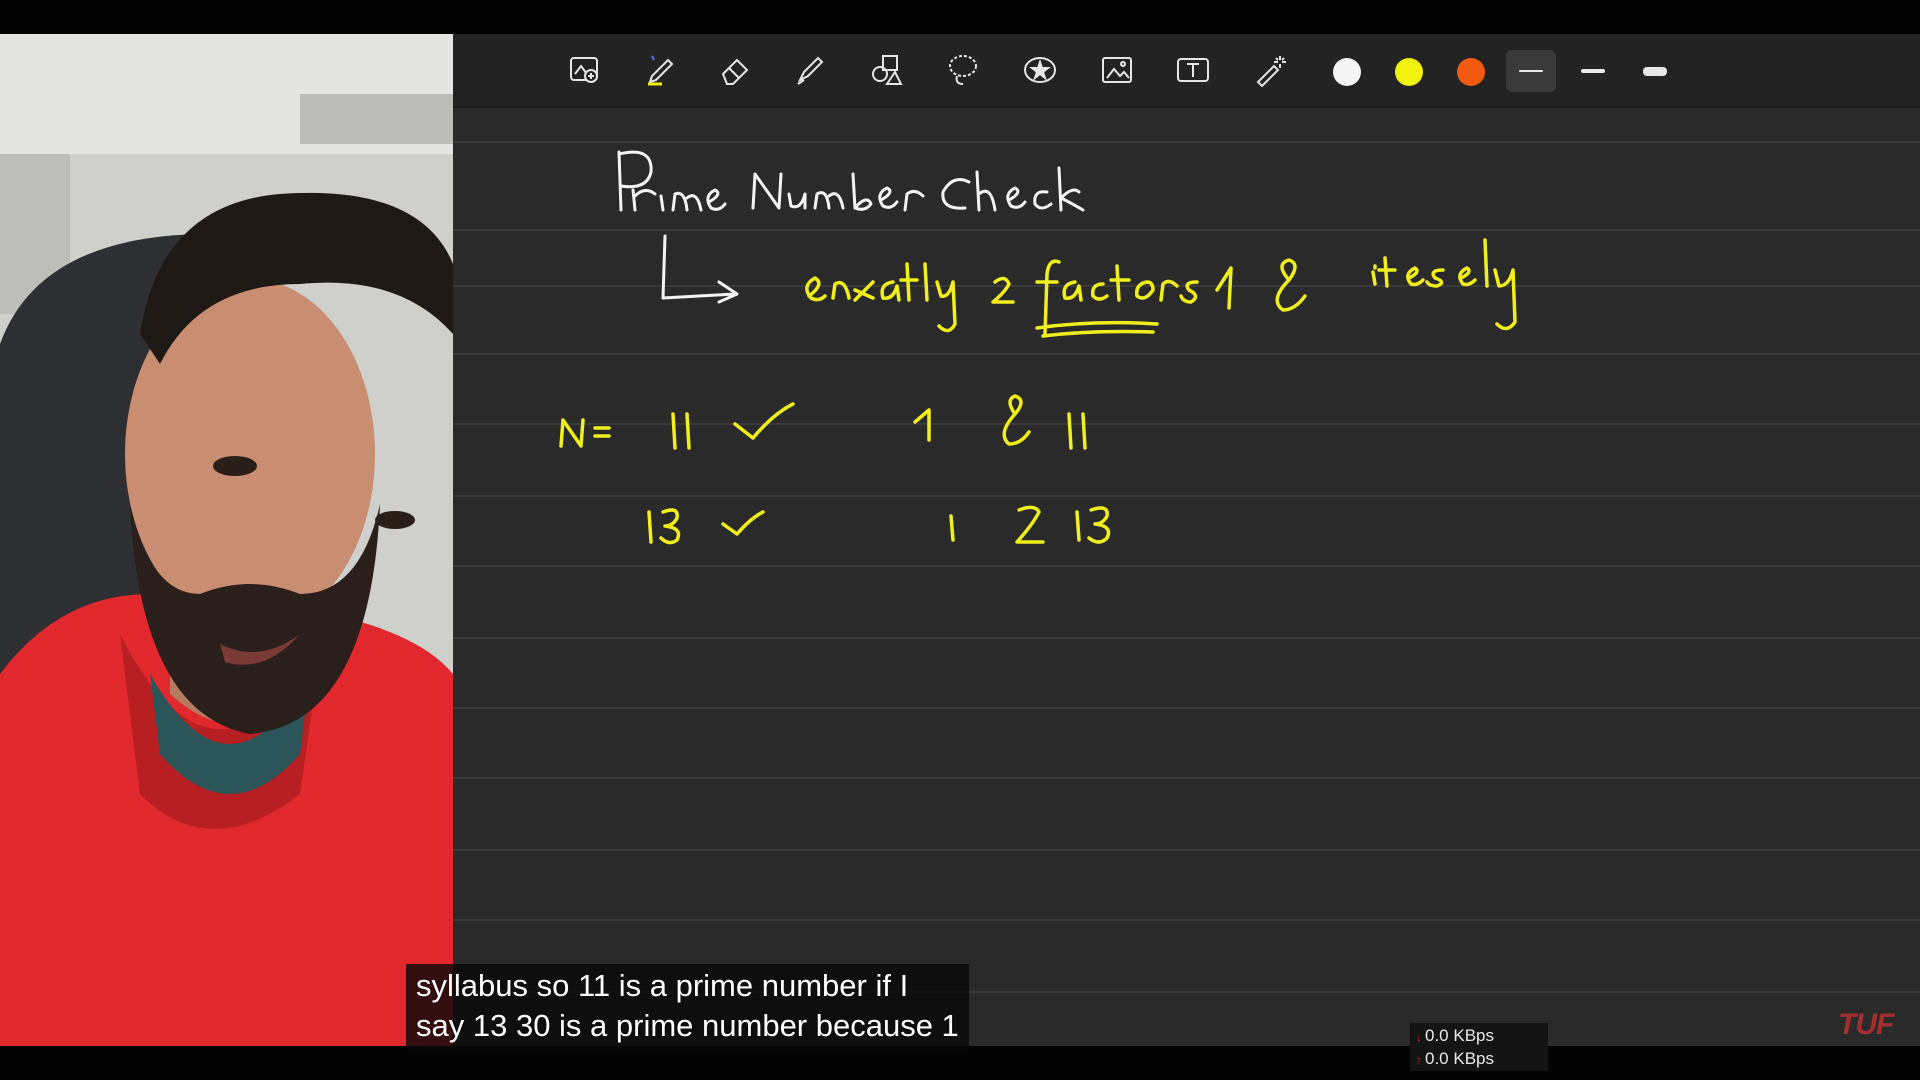 This screenshot has width=1920, height=1080. I want to click on image-add-icon, so click(585, 70).